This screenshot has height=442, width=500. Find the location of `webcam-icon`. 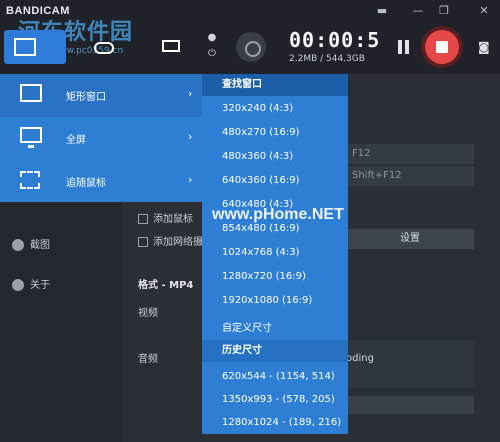

webcam-icon is located at coordinates (251, 47).